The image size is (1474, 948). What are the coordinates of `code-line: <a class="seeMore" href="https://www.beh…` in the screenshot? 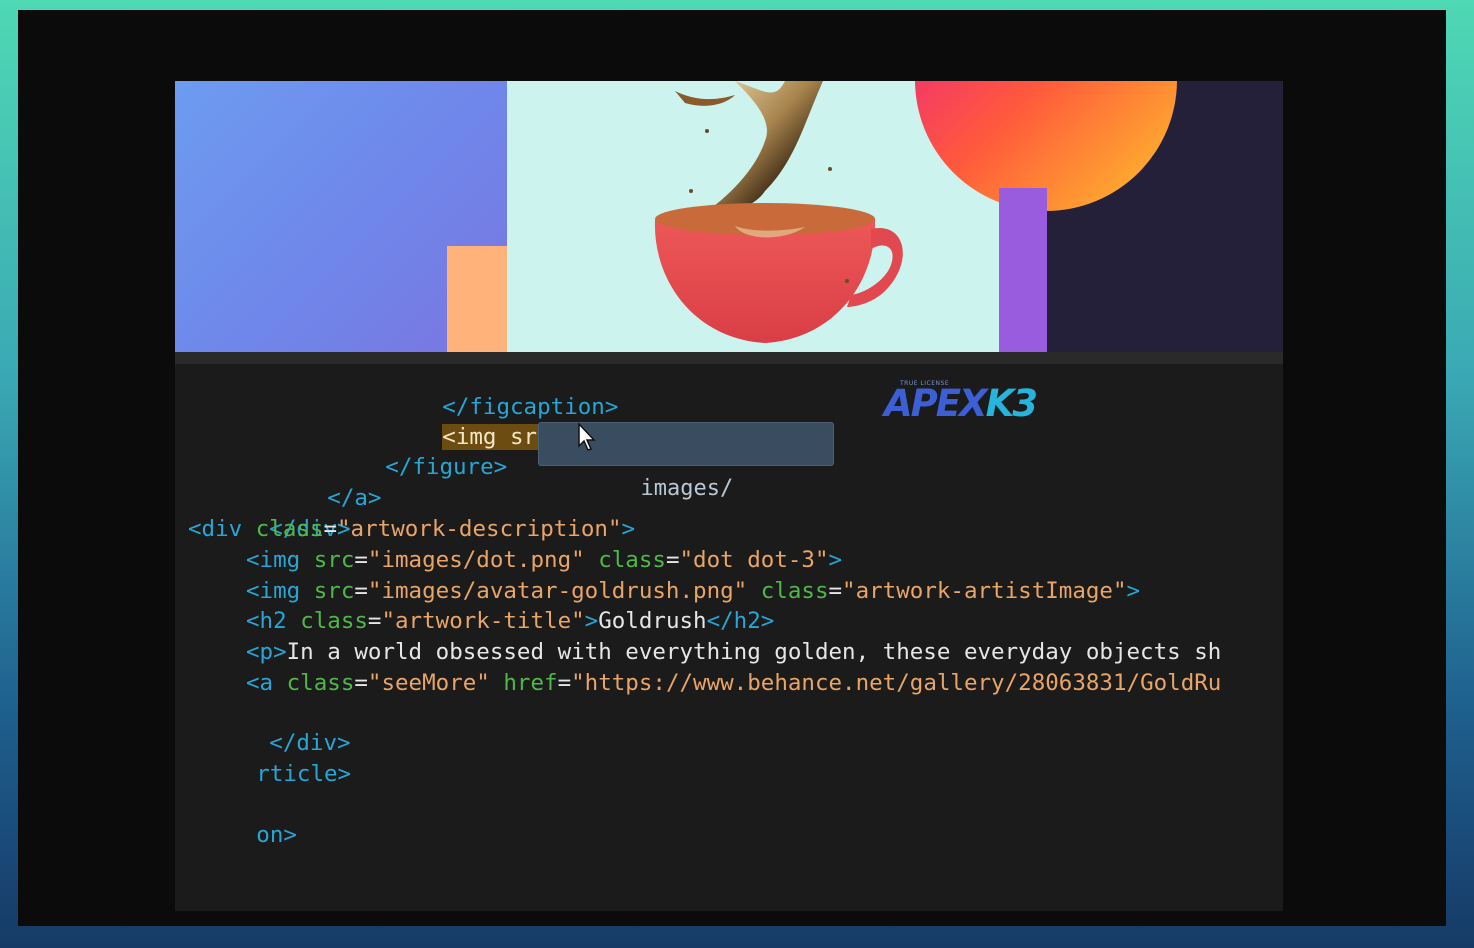 It's located at (734, 683).